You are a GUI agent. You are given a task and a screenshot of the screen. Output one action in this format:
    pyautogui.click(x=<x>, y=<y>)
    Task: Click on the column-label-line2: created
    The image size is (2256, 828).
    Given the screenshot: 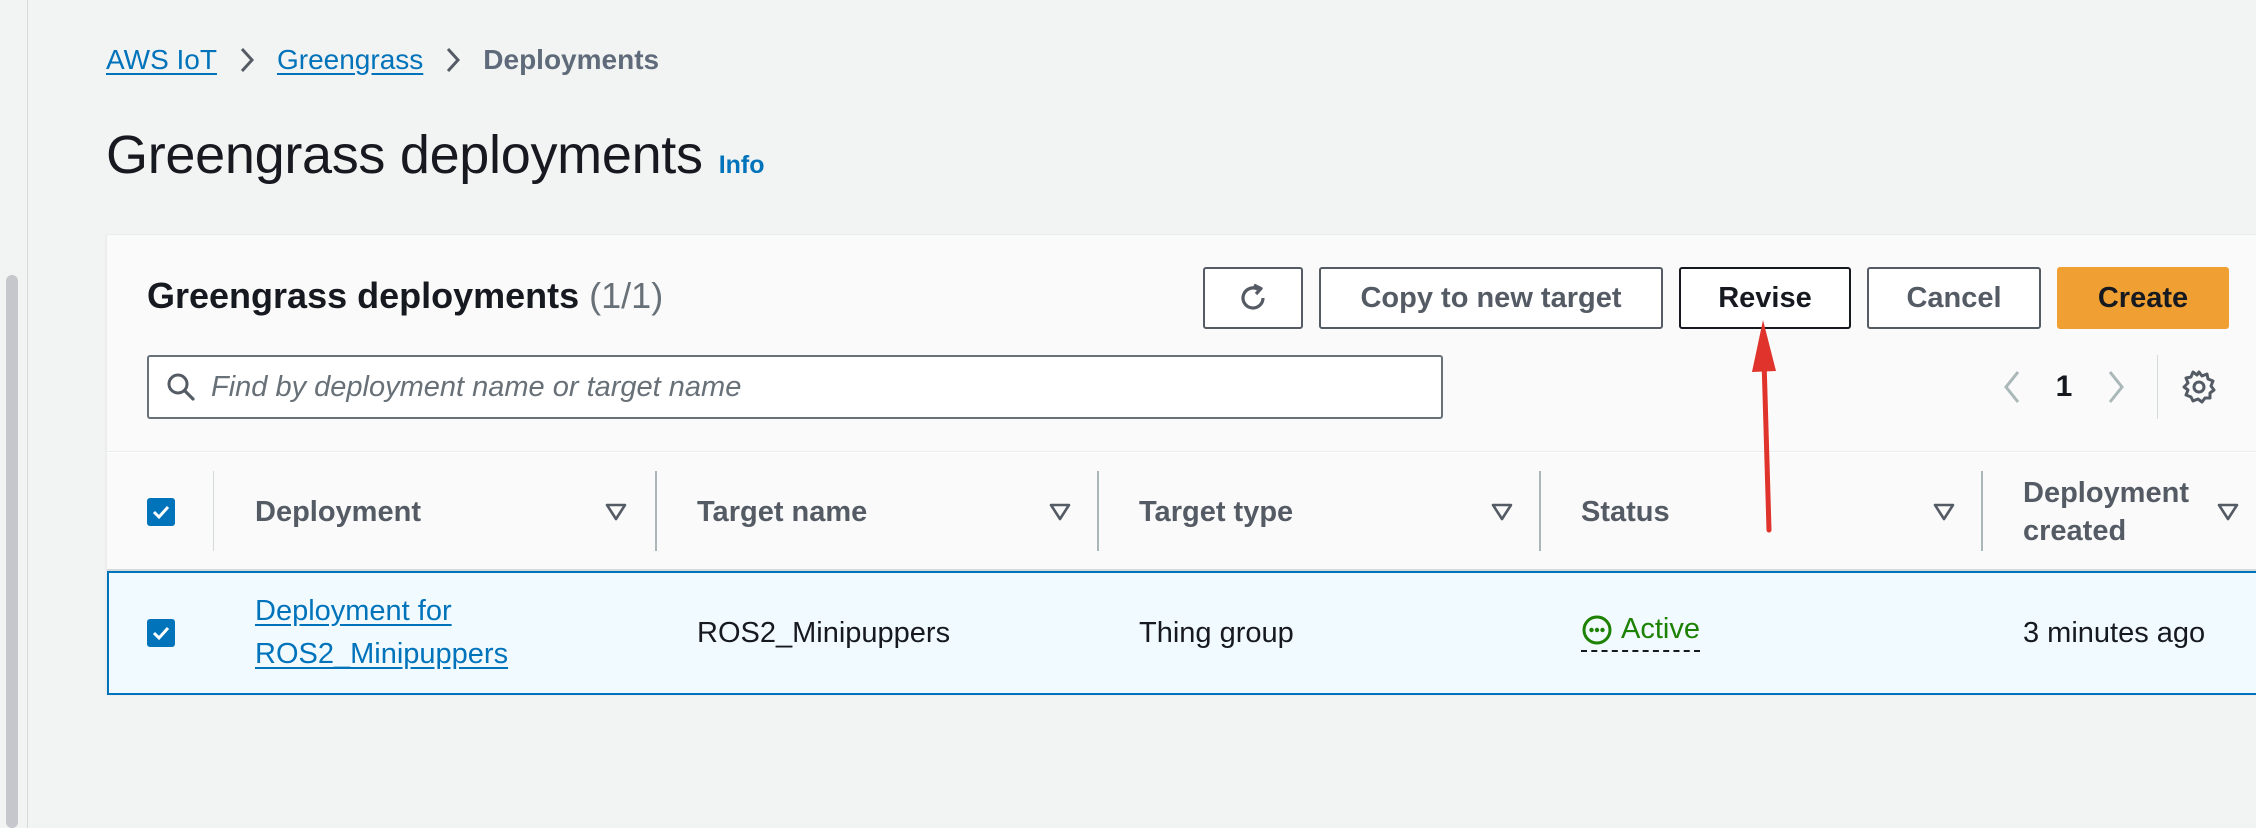 What is the action you would take?
    pyautogui.click(x=2075, y=531)
    